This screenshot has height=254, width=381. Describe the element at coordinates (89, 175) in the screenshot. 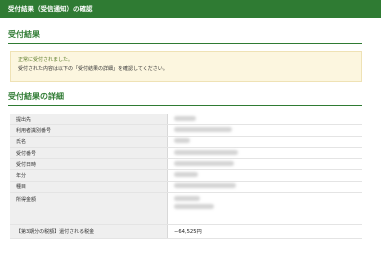

I see `row-label-year: 年分` at that location.